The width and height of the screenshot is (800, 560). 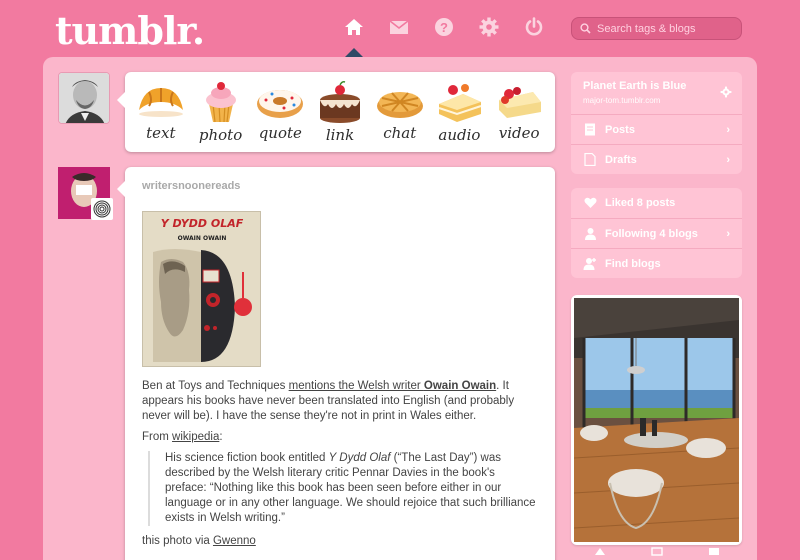 I want to click on from-label: From, so click(x=157, y=437).